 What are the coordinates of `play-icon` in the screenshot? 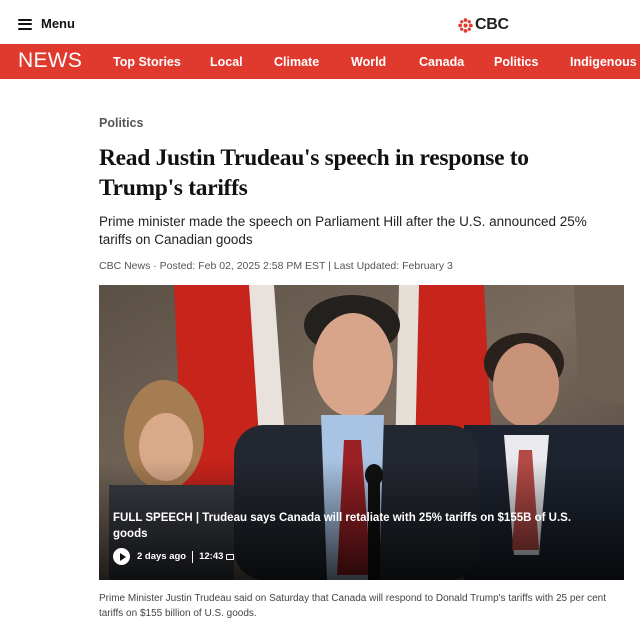 It's located at (122, 556).